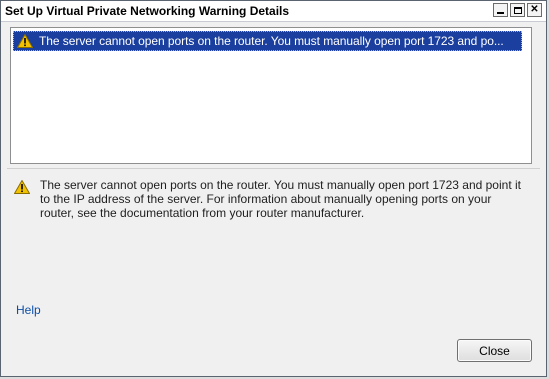 The image size is (549, 379). I want to click on minimize-button, so click(500, 10).